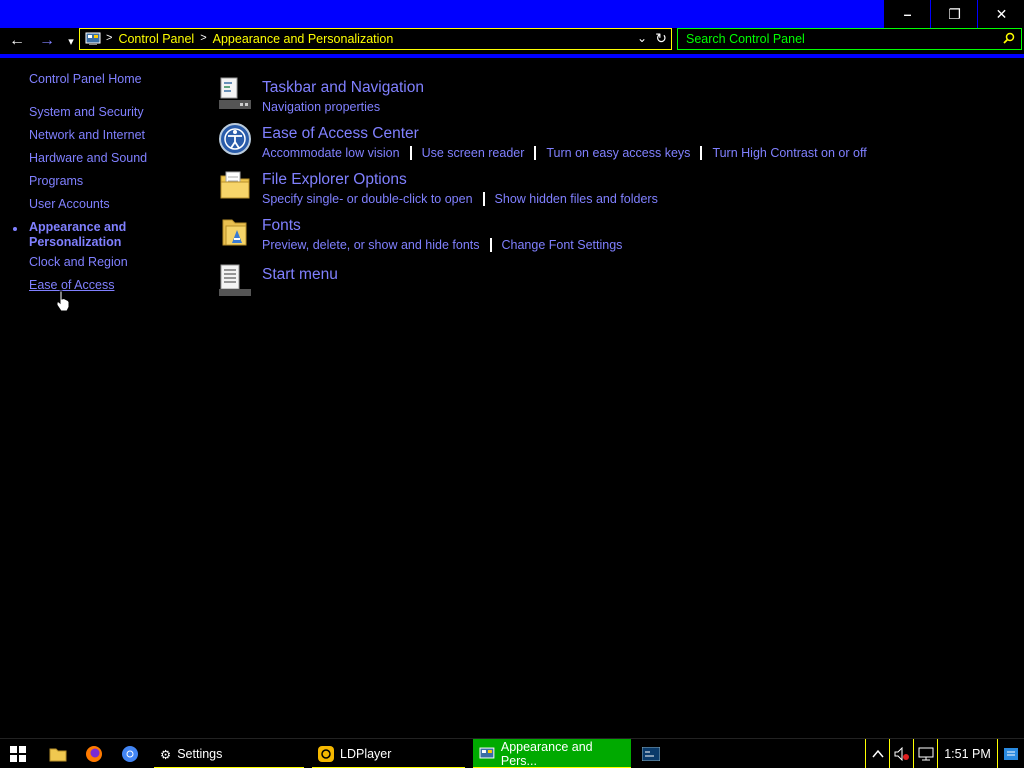 Image resolution: width=1024 pixels, height=768 pixels. I want to click on item-title: Start menu, so click(300, 275).